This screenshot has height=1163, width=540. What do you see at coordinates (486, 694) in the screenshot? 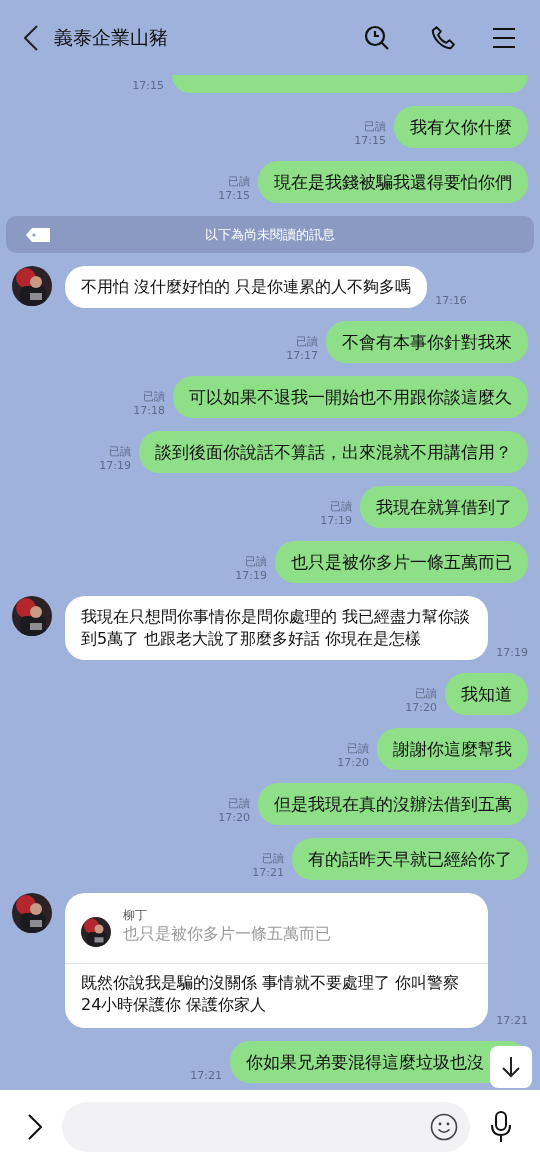
I see `message-bubble: 我知道` at bounding box center [486, 694].